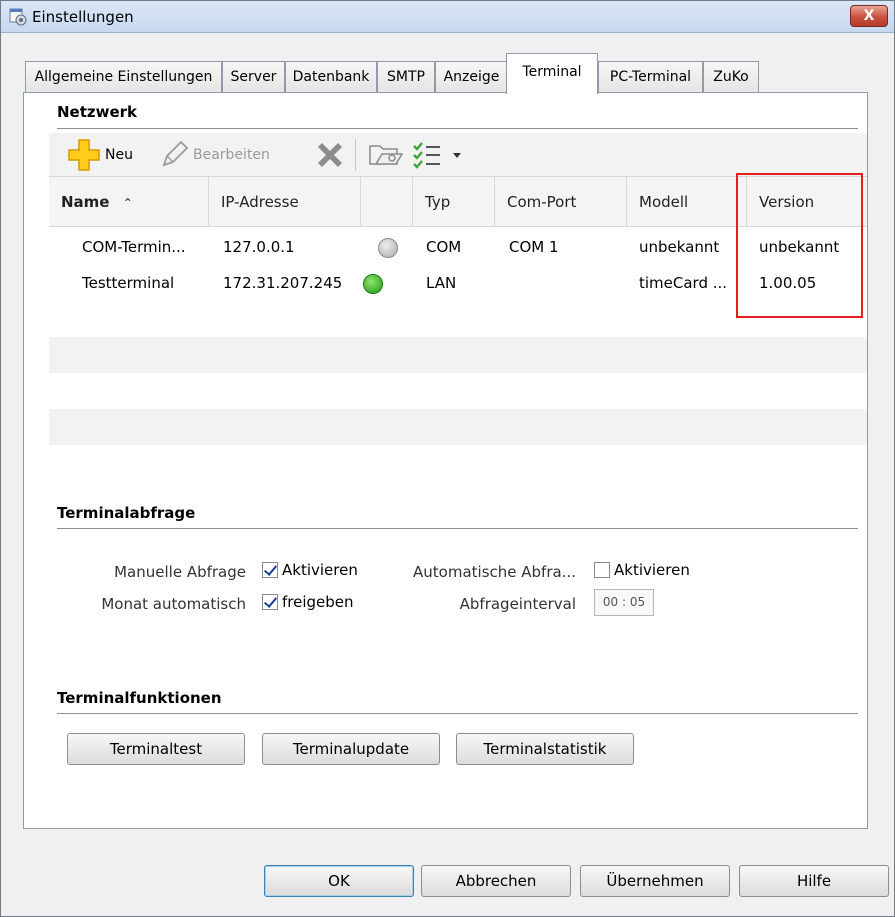 The image size is (895, 917). I want to click on terminalstatistik-button: Terminalstatistik, so click(545, 749).